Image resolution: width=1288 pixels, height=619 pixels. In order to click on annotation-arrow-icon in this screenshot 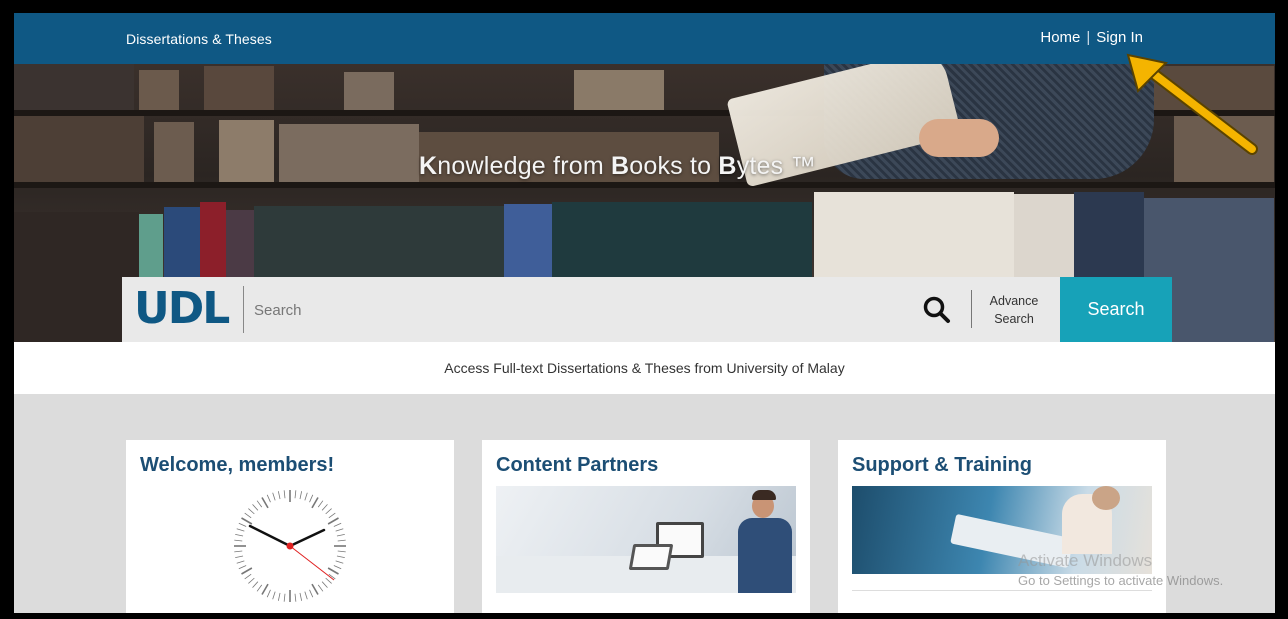, I will do `click(1192, 104)`.